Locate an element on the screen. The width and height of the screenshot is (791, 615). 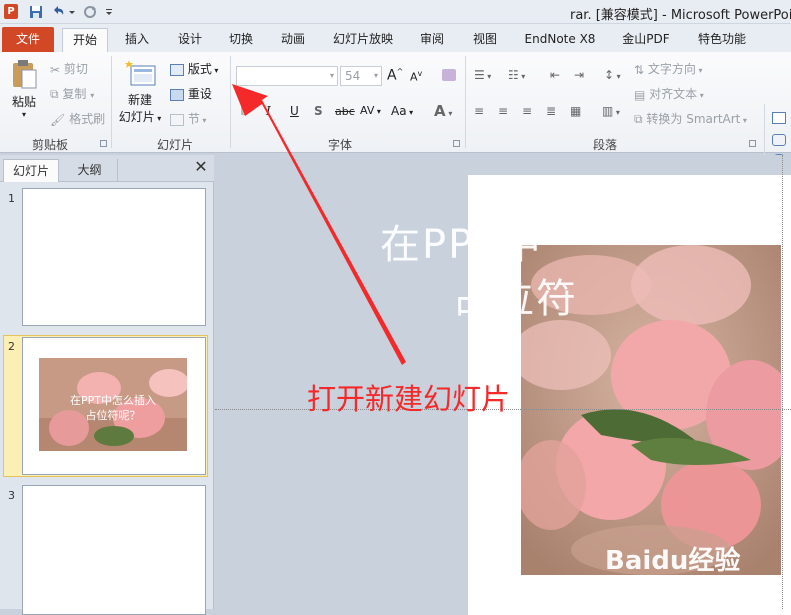
baidu-watermark-url: jingyan.baidu.com is located at coordinates (677, 582).